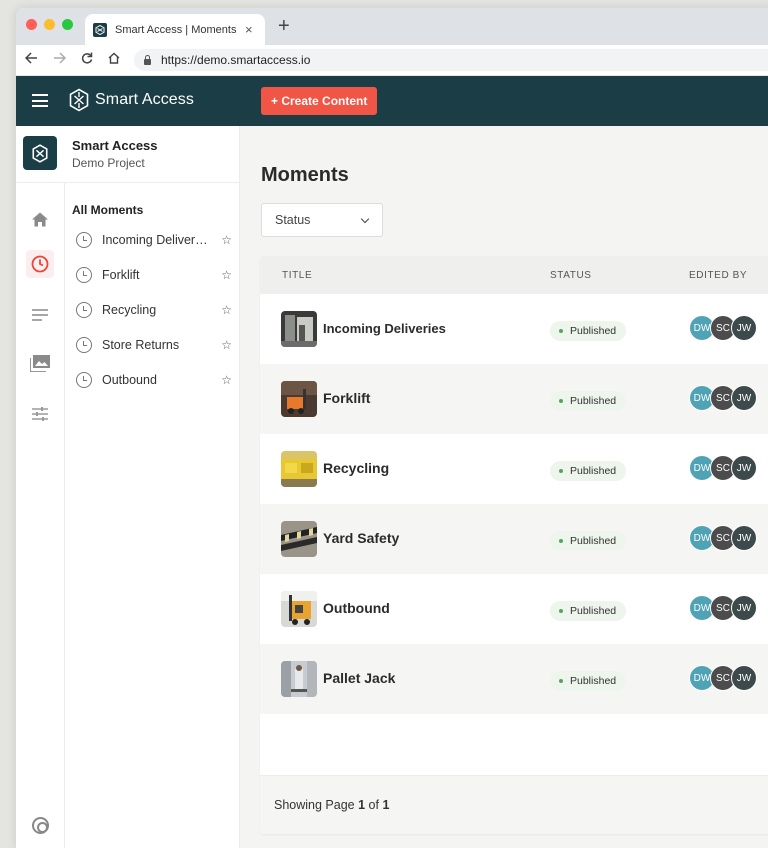 This screenshot has width=768, height=848. What do you see at coordinates (107, 210) in the screenshot?
I see `all-moments-heading: All Moments` at bounding box center [107, 210].